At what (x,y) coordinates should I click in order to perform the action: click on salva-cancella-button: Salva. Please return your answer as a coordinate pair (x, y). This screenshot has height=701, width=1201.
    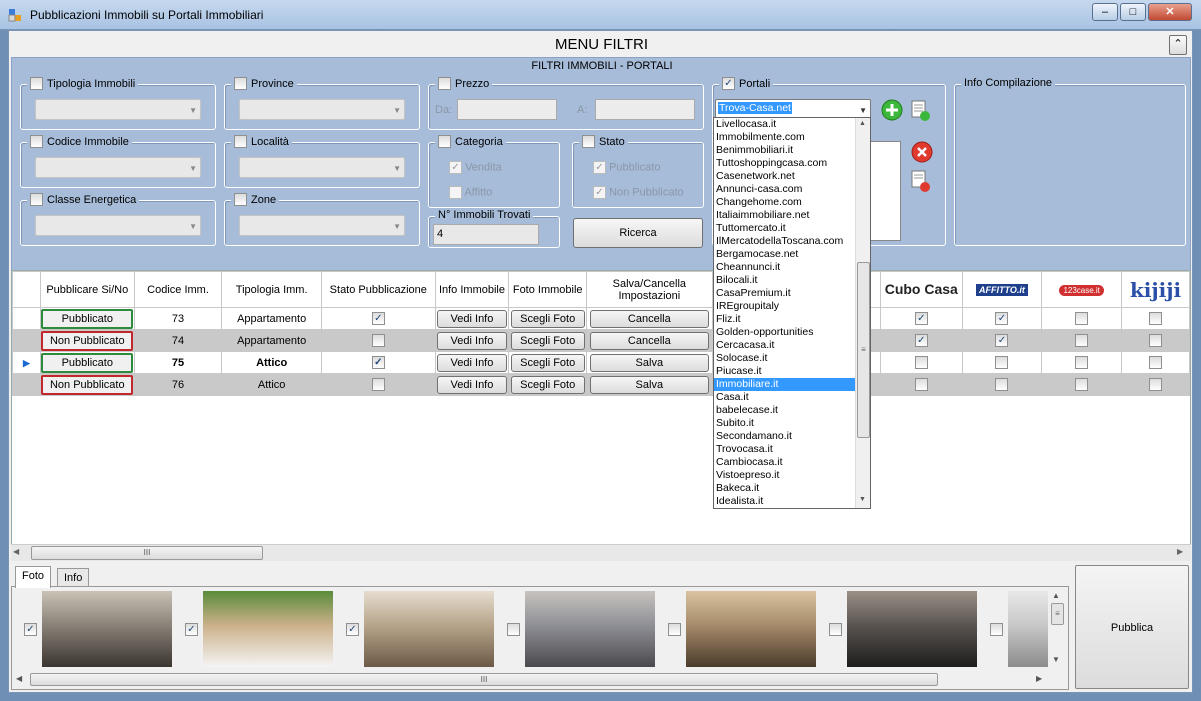
    Looking at the image, I should click on (649, 362).